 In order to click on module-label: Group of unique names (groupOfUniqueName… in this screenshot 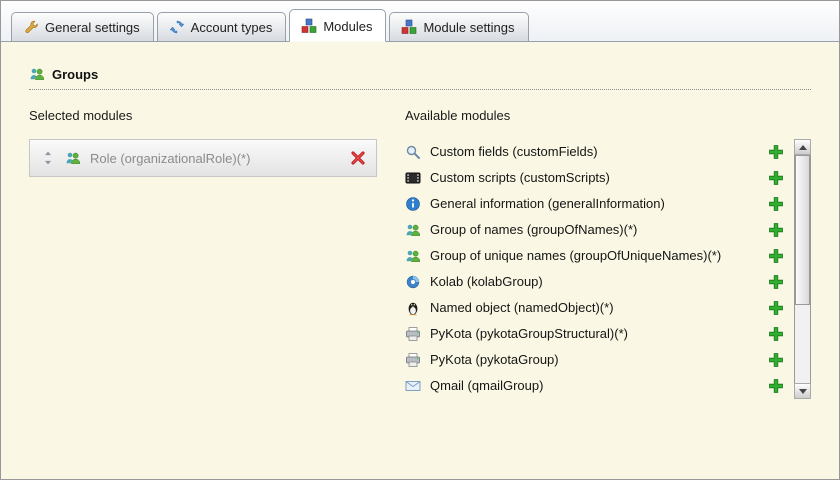, I will do `click(576, 256)`.